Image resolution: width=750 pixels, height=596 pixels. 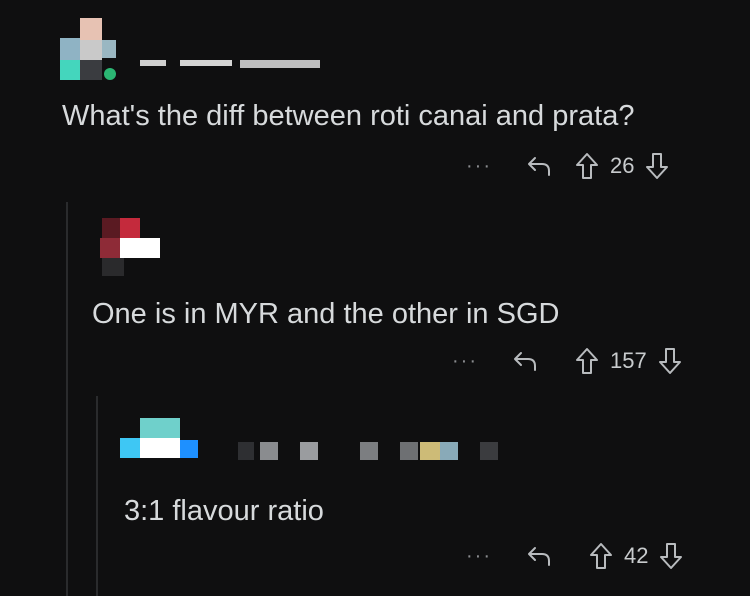 What do you see at coordinates (479, 556) in the screenshot?
I see `more-options-button: ···` at bounding box center [479, 556].